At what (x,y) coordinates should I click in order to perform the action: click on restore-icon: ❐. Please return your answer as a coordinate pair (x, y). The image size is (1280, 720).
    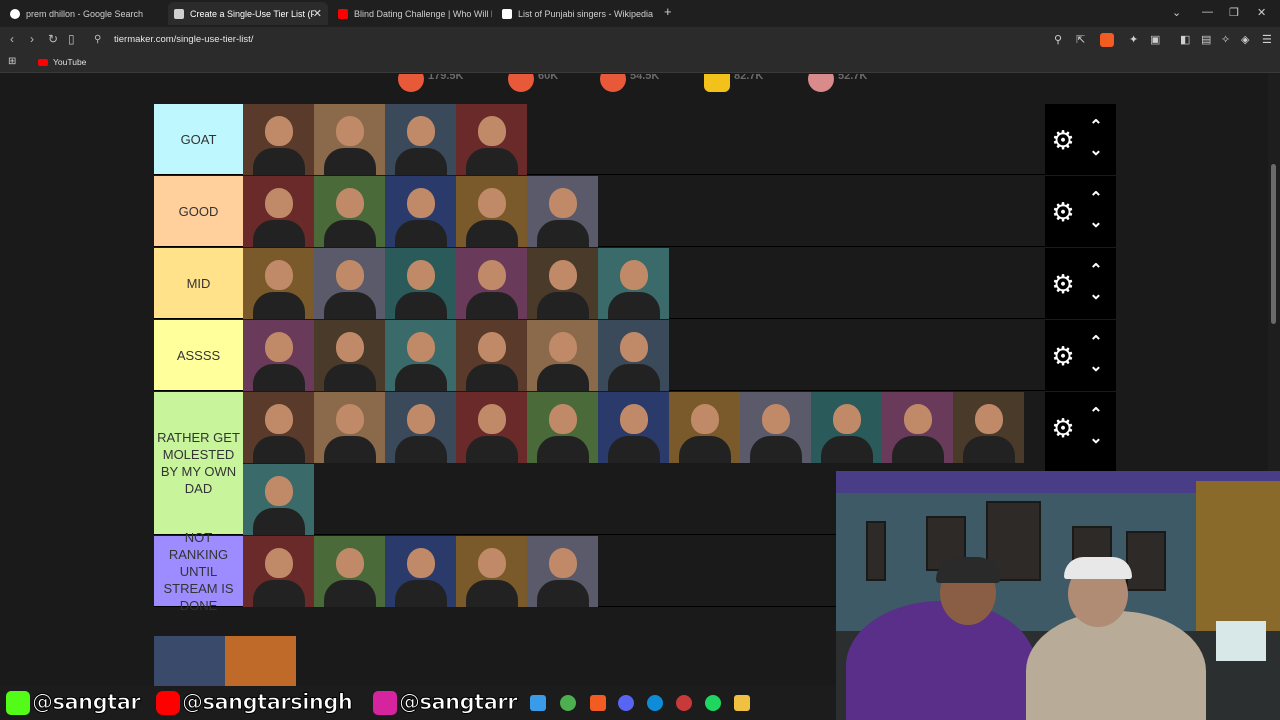
    Looking at the image, I should click on (1234, 12).